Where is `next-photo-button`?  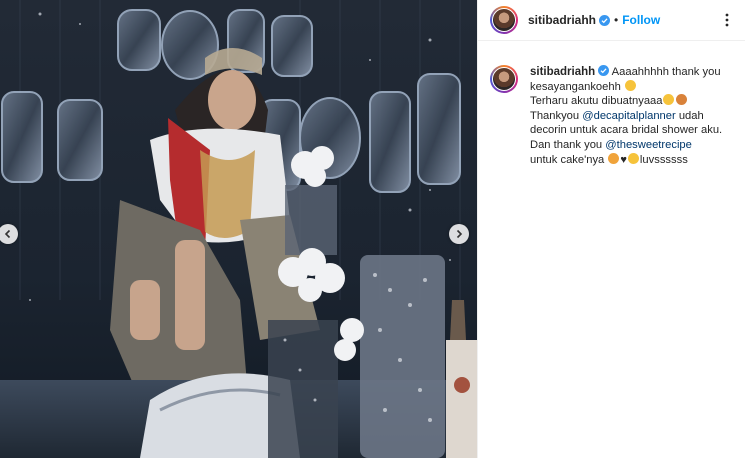
next-photo-button is located at coordinates (459, 234).